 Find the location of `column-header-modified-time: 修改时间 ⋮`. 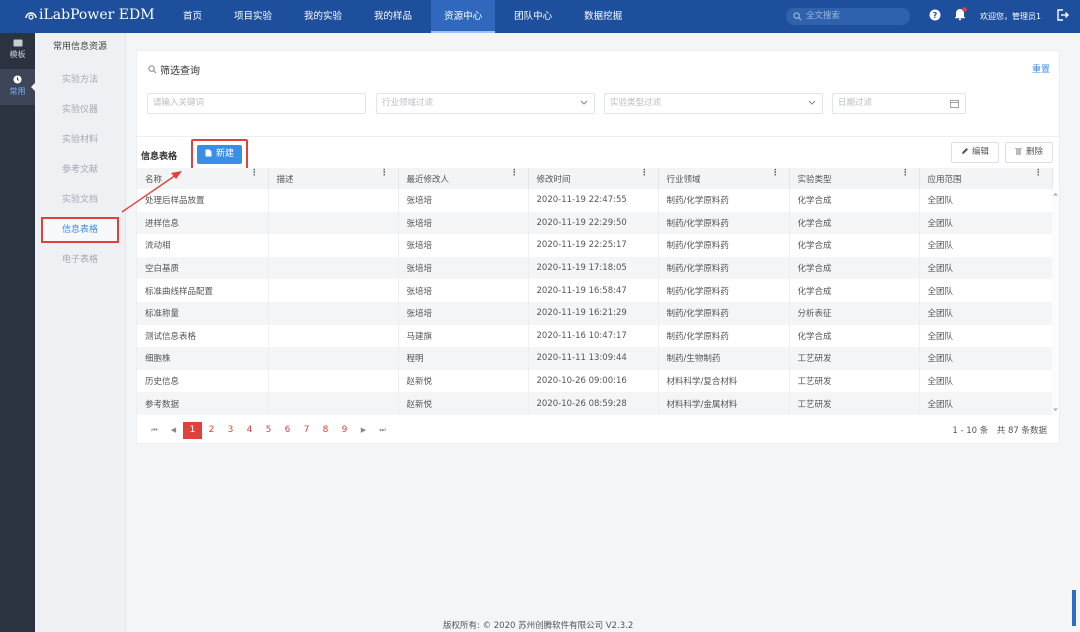

column-header-modified-time: 修改时间 ⋮ is located at coordinates (593, 178).